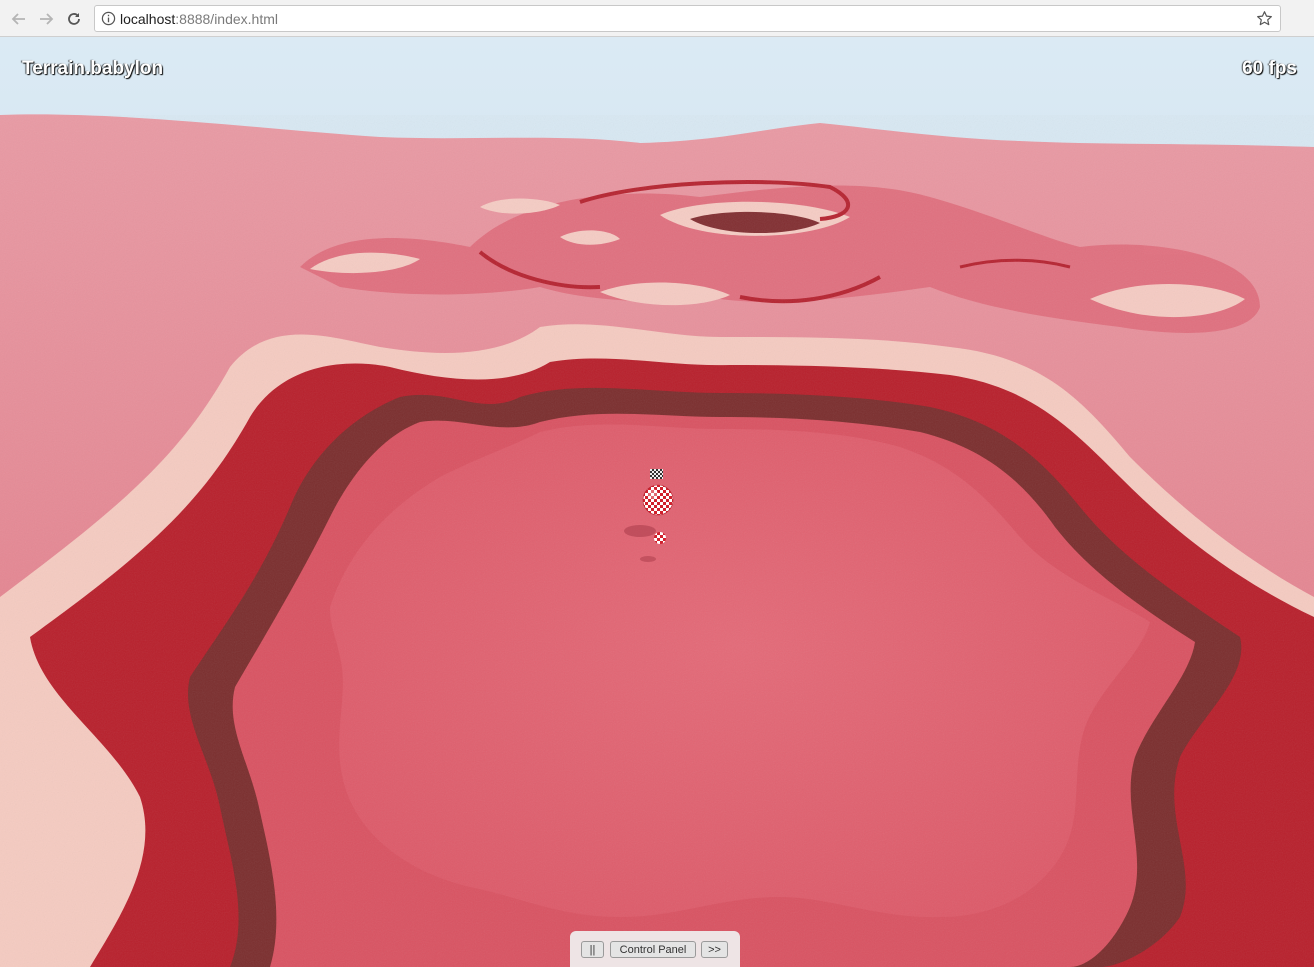 The width and height of the screenshot is (1314, 967). What do you see at coordinates (660, 538) in the screenshot?
I see `small-checker-sphere` at bounding box center [660, 538].